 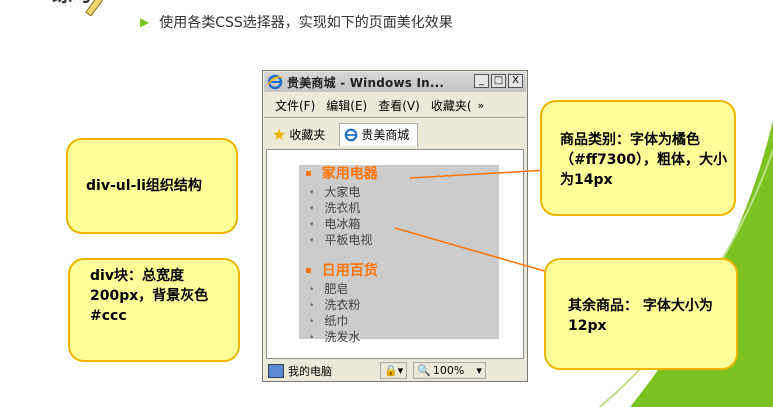 What do you see at coordinates (307, 134) in the screenshot?
I see `favorites-button: 收藏夹` at bounding box center [307, 134].